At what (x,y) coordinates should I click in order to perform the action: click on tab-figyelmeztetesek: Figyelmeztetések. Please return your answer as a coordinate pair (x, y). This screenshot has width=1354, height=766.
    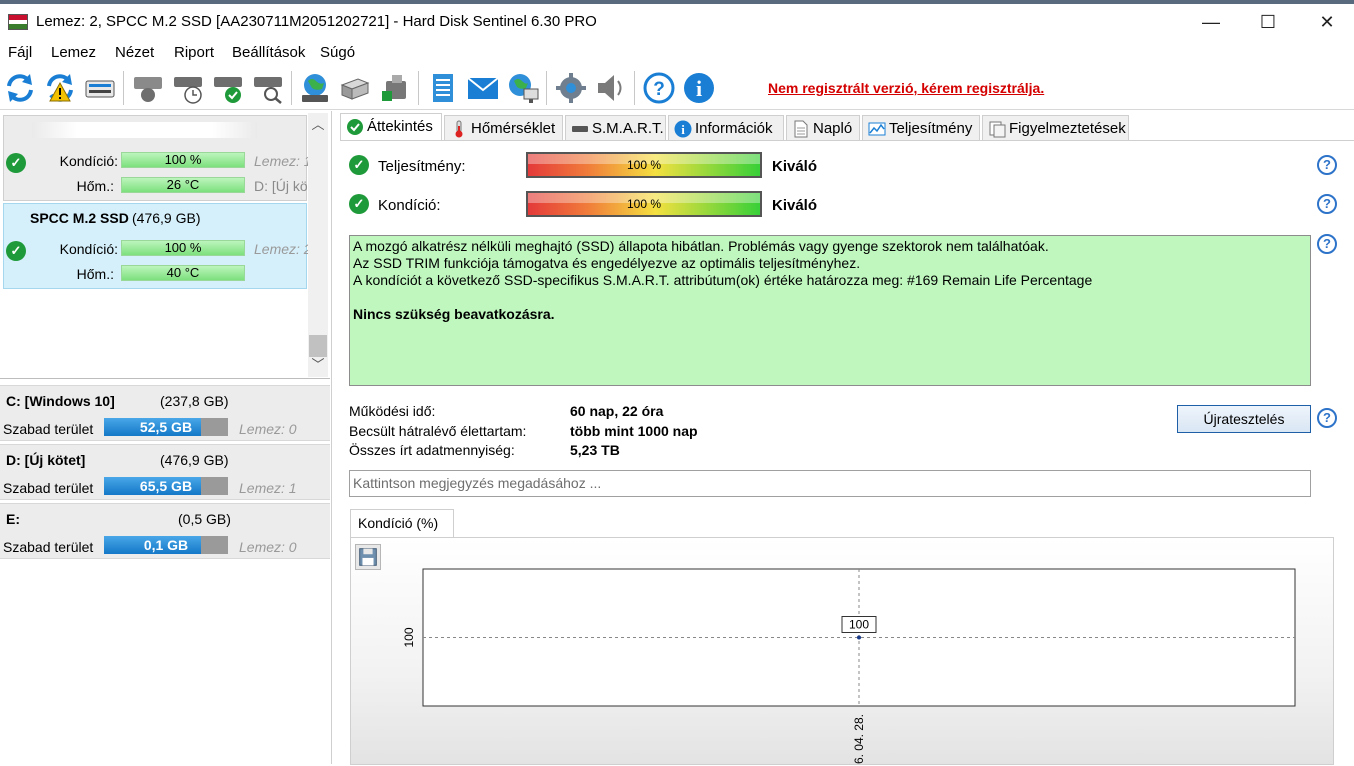
    Looking at the image, I should click on (1055, 128).